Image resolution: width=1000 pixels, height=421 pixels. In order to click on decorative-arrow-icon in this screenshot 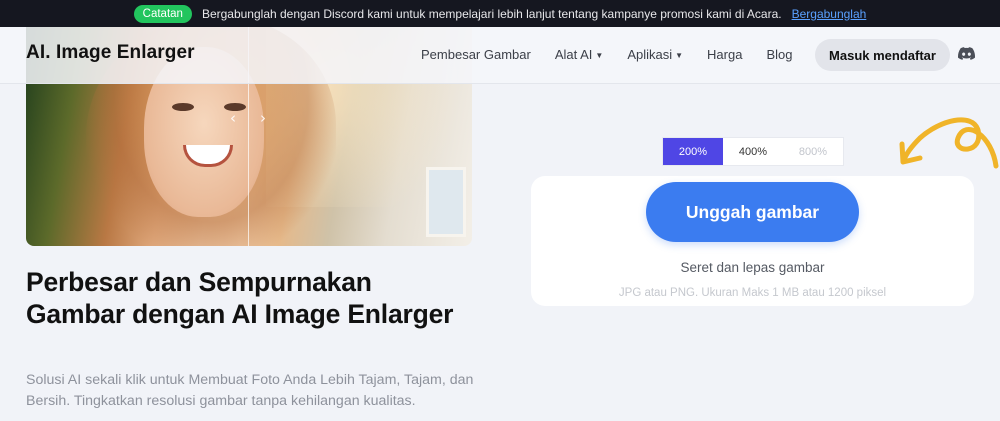, I will do `click(949, 143)`.